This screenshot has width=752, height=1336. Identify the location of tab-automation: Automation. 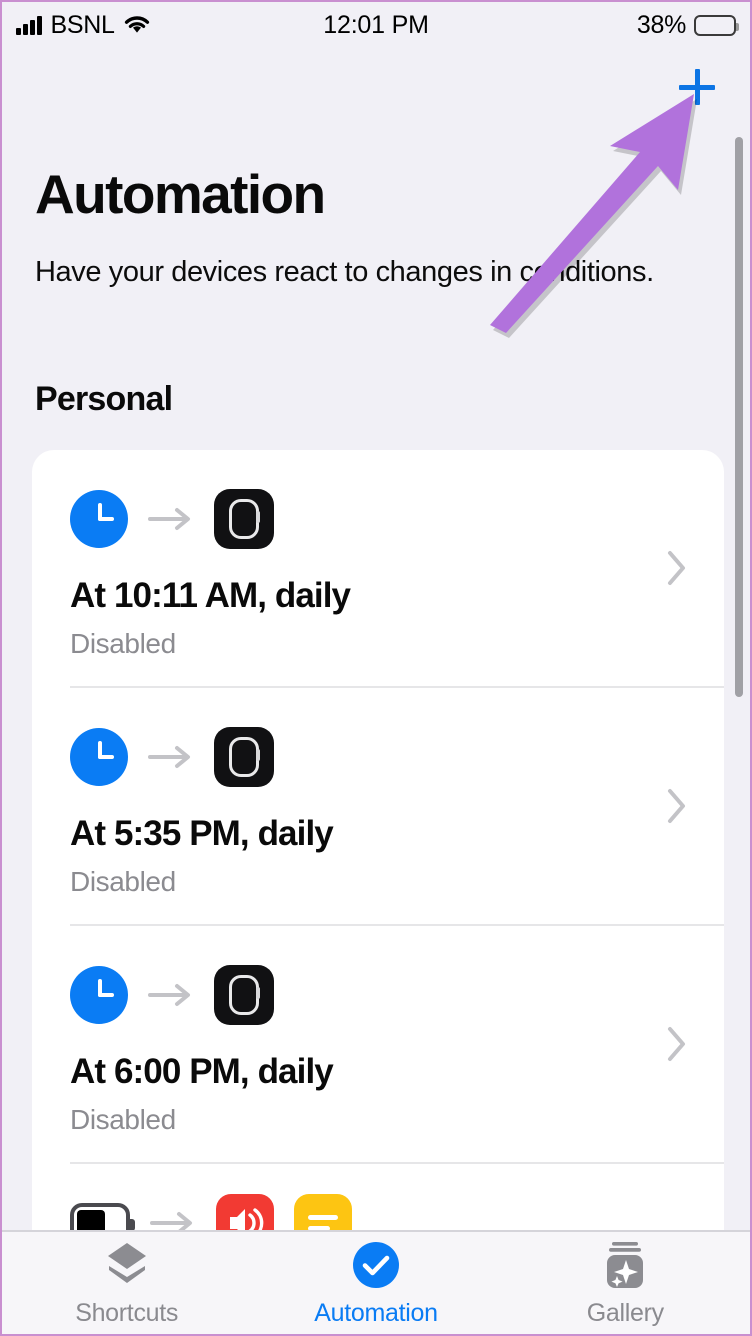
(375, 1283).